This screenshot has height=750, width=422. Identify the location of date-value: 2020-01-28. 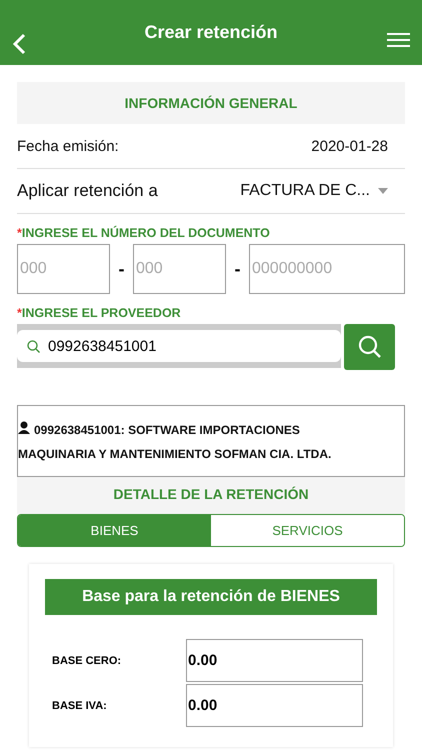
(349, 146).